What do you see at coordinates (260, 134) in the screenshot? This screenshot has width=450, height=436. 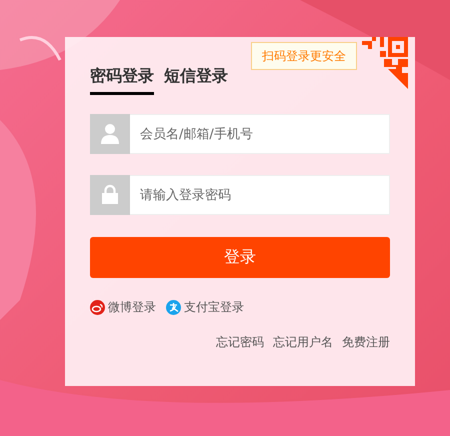 I see `username-field: 会员名/邮箱/手机号` at bounding box center [260, 134].